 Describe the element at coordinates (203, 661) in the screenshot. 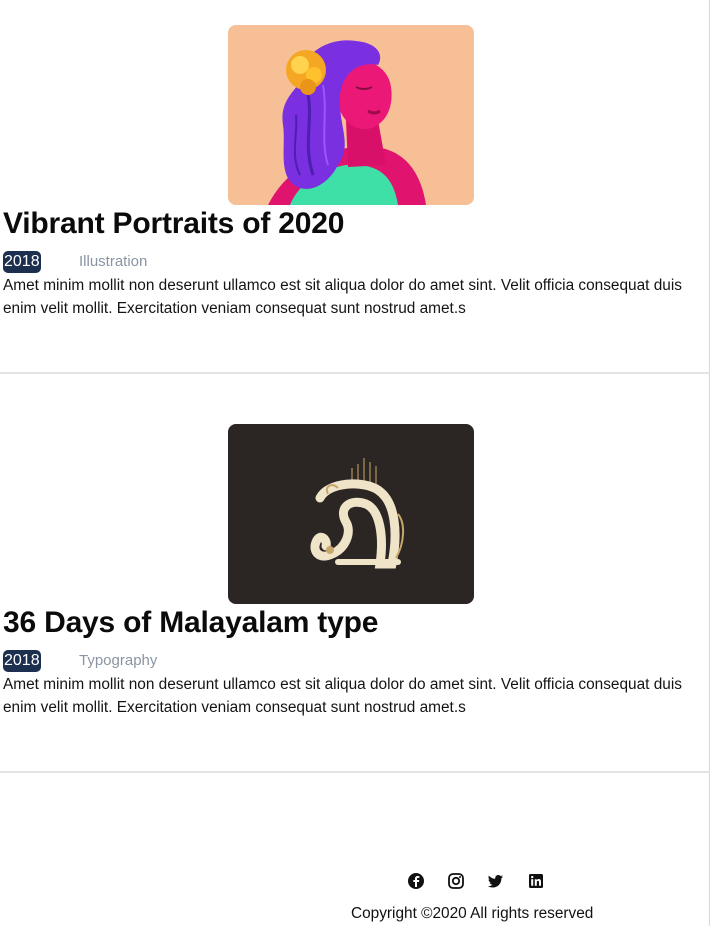

I see `post-meta: 2018 Typography` at that location.